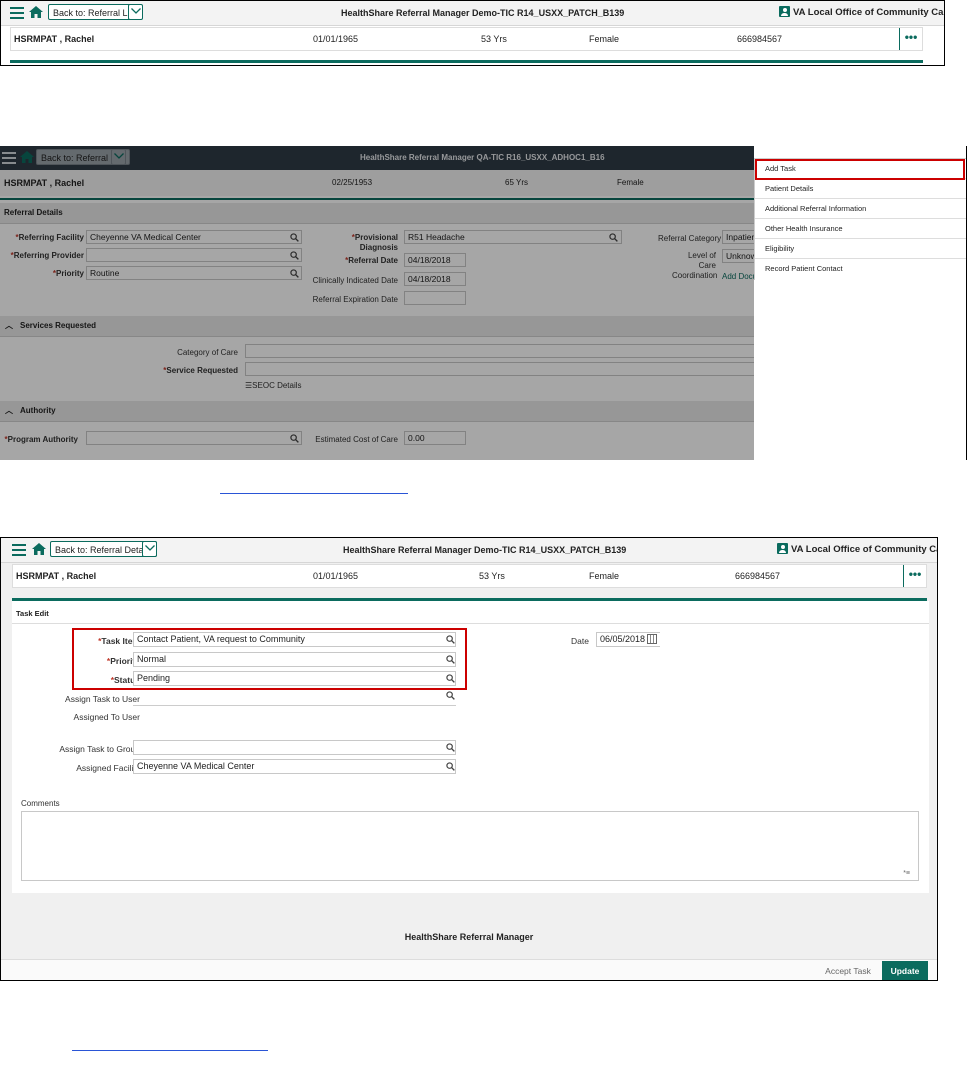 The image size is (967, 1090). Describe the element at coordinates (294, 766) in the screenshot. I see `assigned-facility-field: Cheyenne VA Medical Center` at that location.